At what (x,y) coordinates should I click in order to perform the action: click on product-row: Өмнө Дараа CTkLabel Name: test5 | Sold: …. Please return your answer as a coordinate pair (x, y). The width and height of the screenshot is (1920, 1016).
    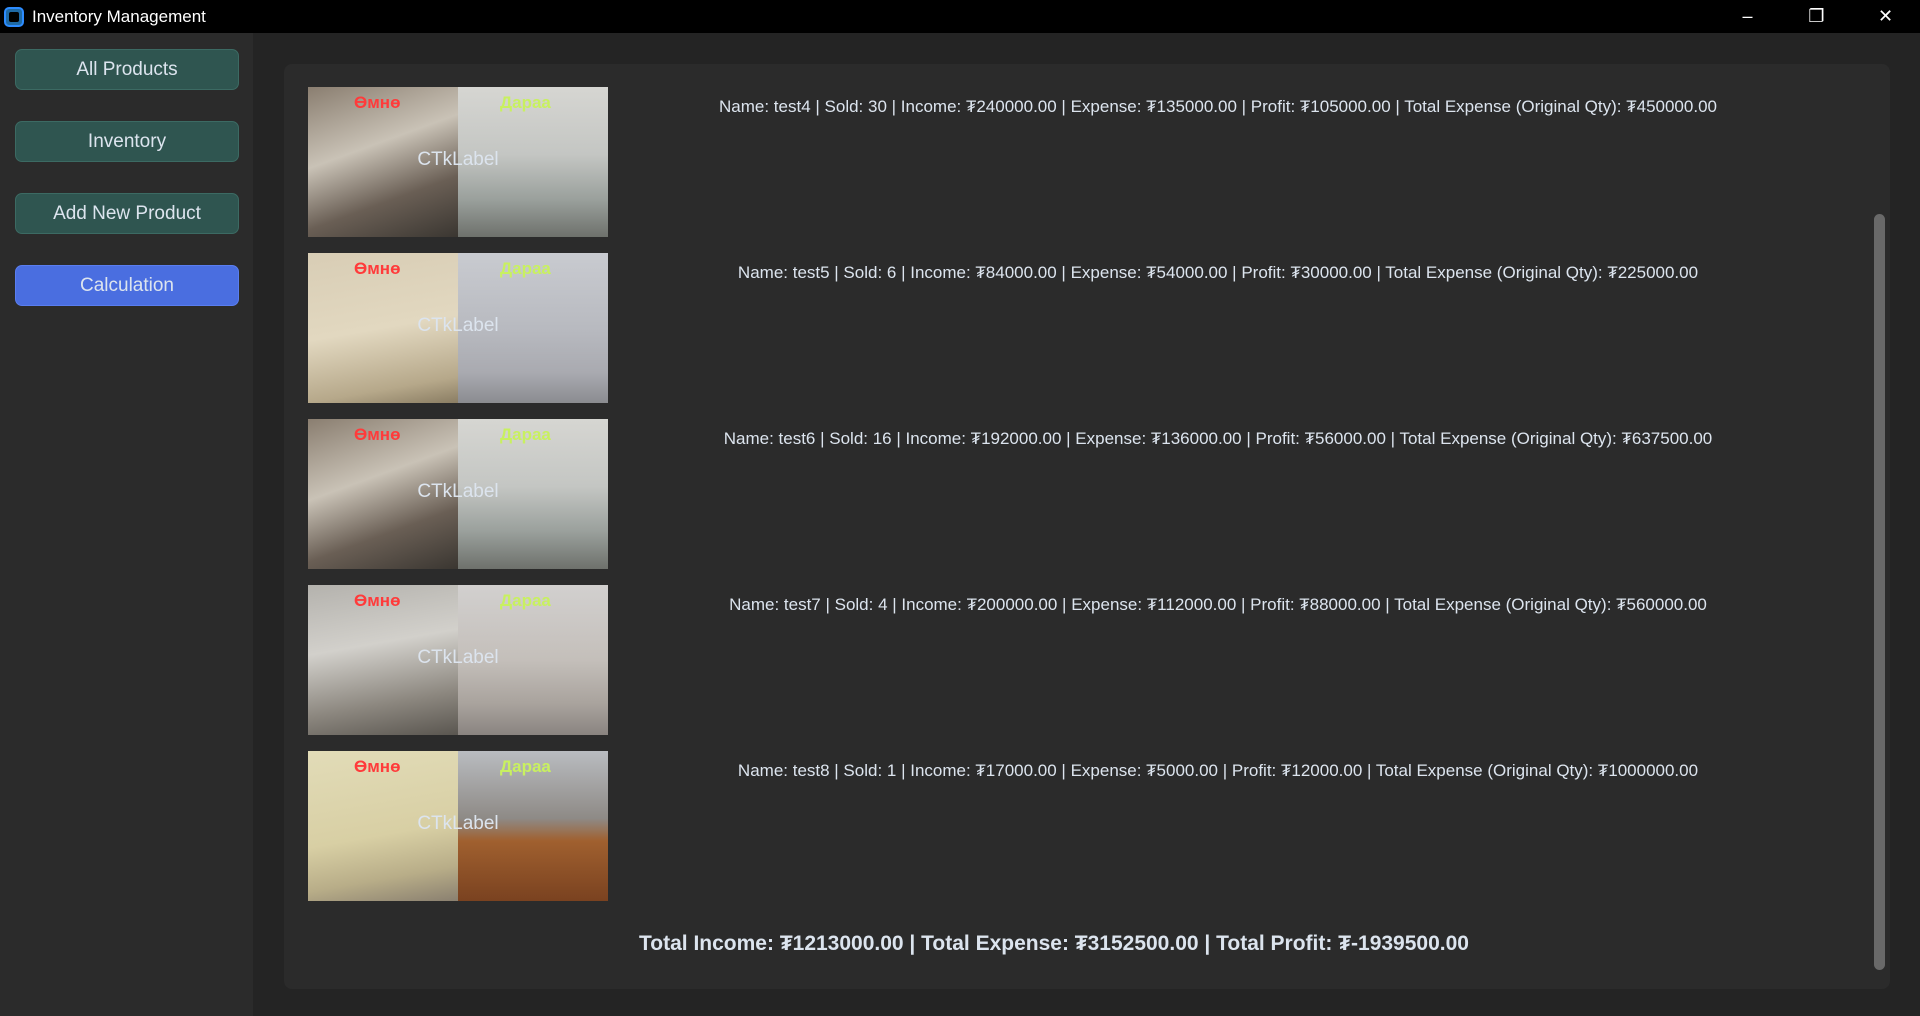
    Looking at the image, I should click on (1068, 328).